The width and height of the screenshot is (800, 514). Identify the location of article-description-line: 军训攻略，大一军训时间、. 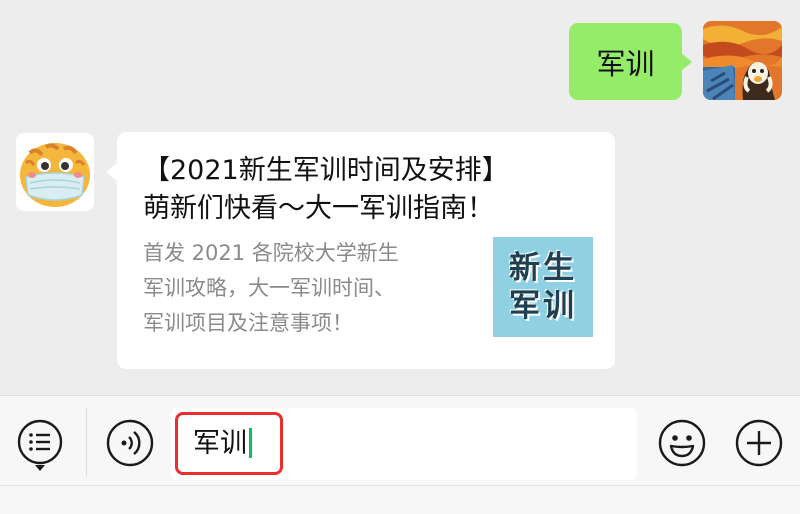
(269, 288).